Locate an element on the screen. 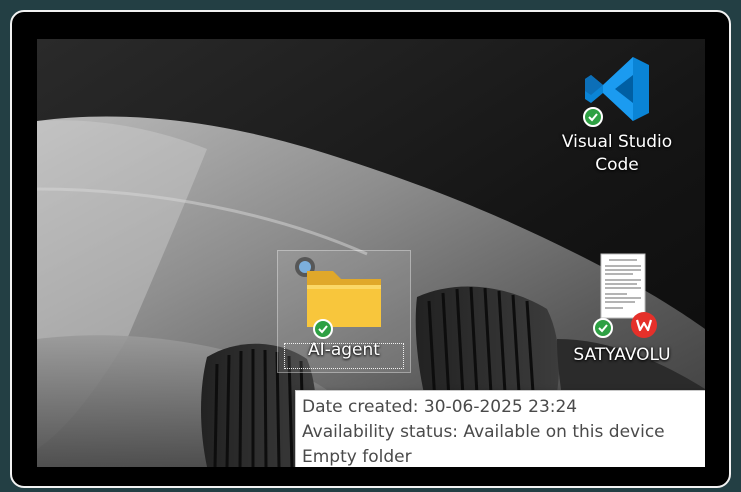  desktop-icon-satyavolu-document: SATYAVOLU is located at coordinates (622, 308).